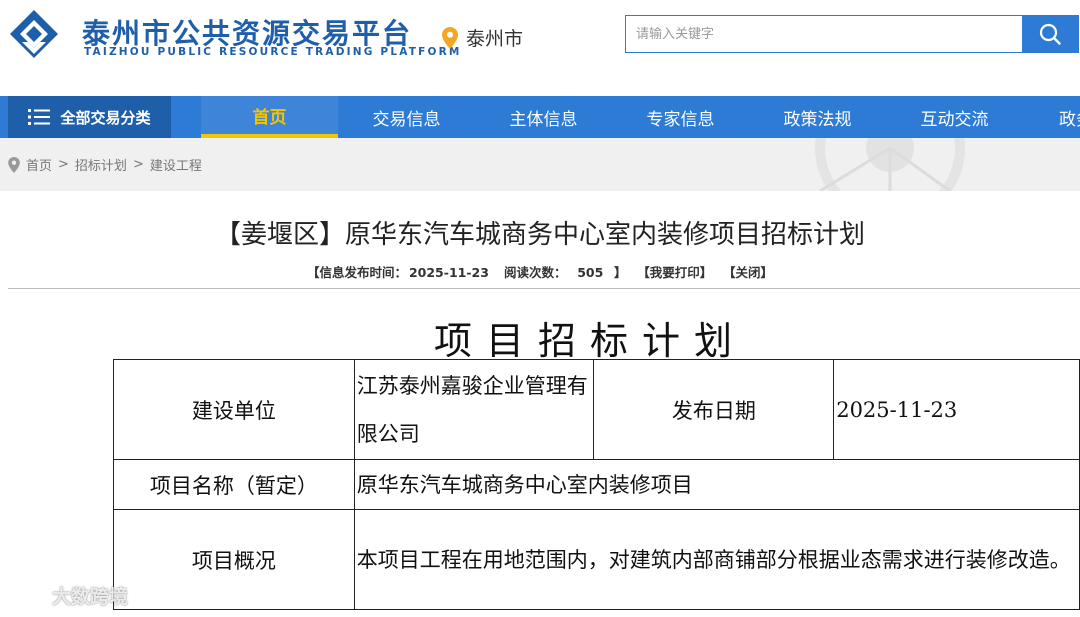 This screenshot has width=1080, height=617. I want to click on watermark-text: 大数跨境, so click(90, 597).